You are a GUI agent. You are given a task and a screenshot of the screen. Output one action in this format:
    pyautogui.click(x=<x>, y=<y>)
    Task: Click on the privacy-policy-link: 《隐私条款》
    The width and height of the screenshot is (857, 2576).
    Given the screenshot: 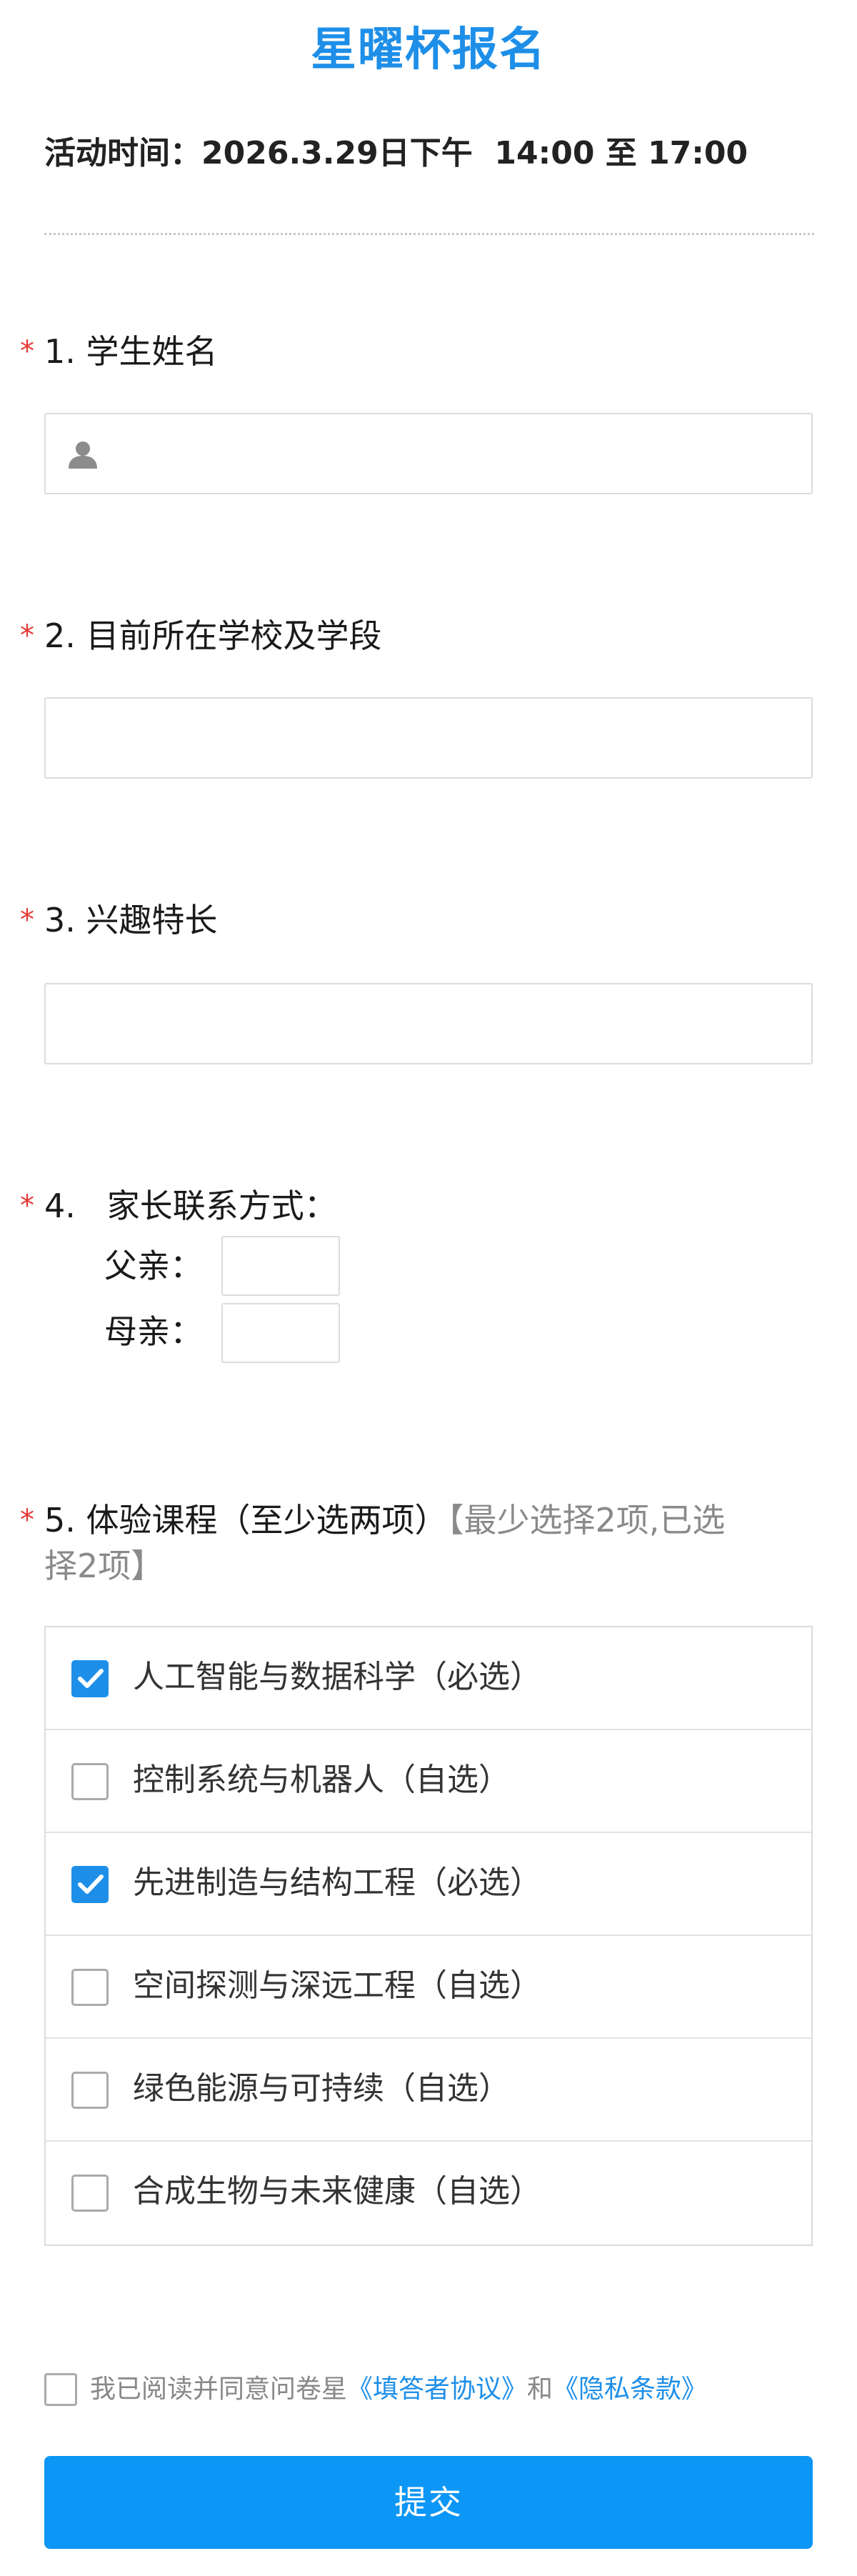 What is the action you would take?
    pyautogui.click(x=630, y=2389)
    